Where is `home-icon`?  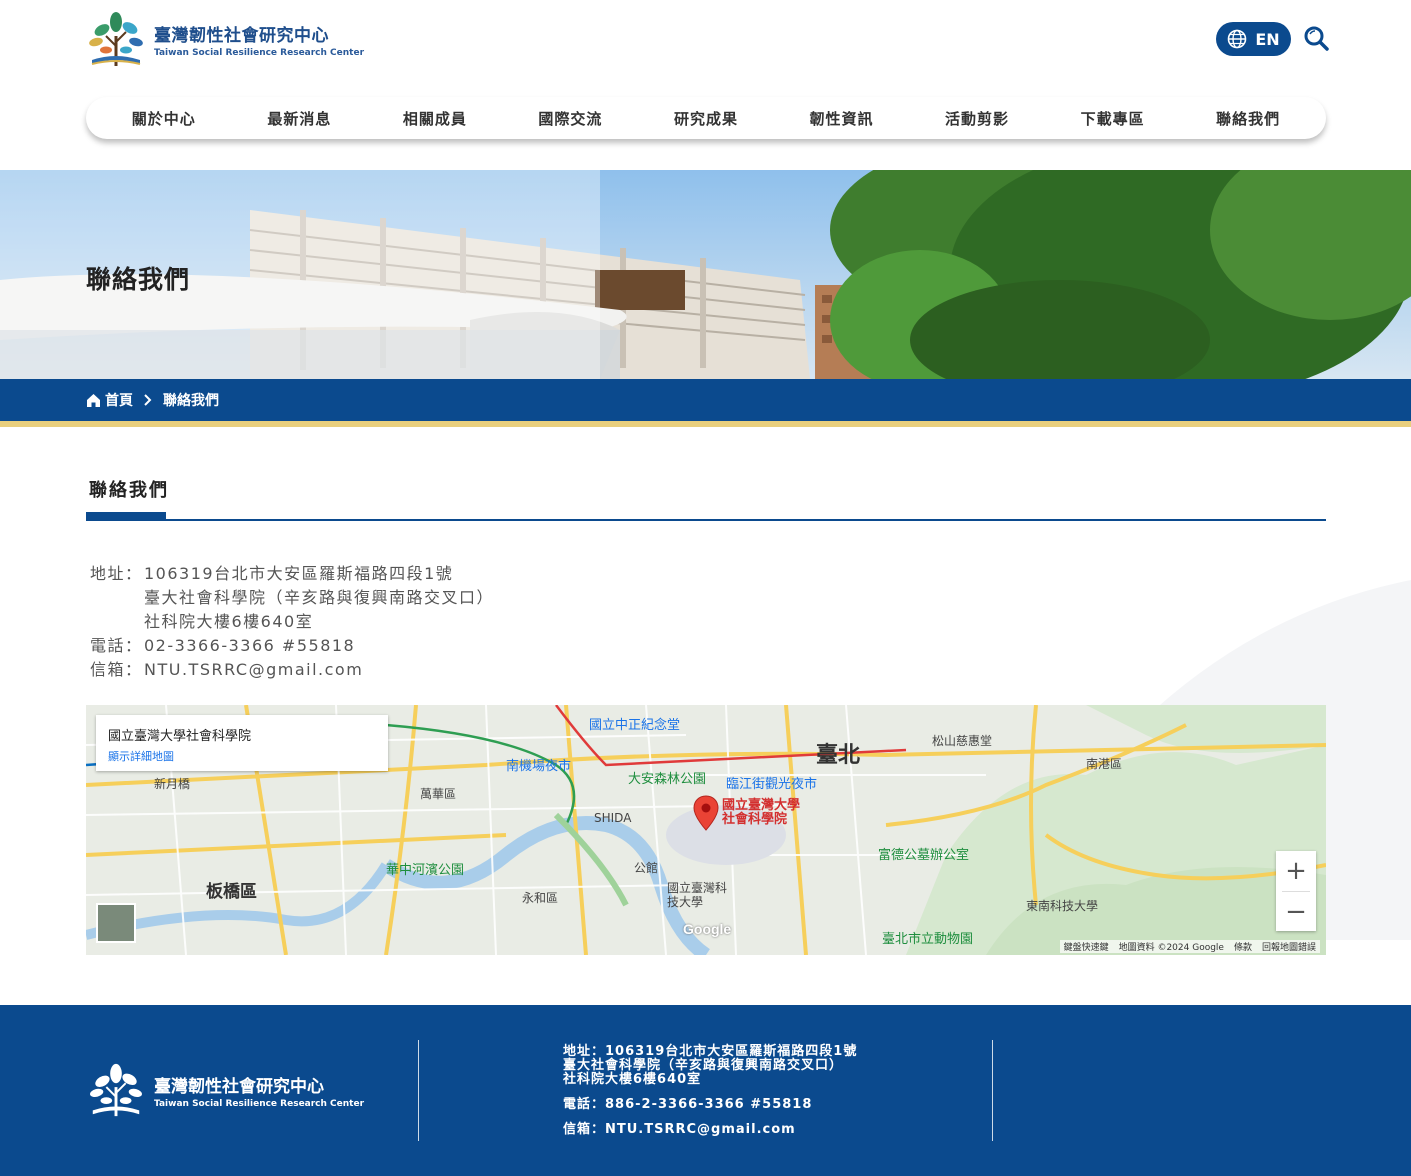 home-icon is located at coordinates (93, 400).